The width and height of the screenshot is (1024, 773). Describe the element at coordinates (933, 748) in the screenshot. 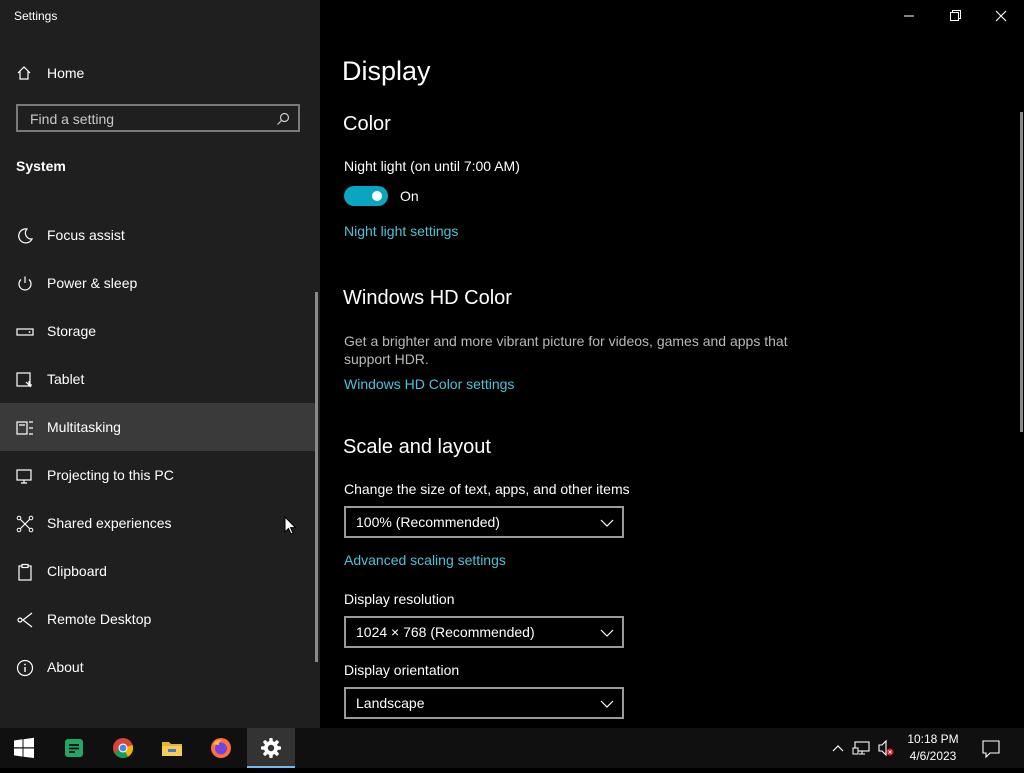

I see `taskbar-clock: 10:18 PM 4/6/2023` at that location.